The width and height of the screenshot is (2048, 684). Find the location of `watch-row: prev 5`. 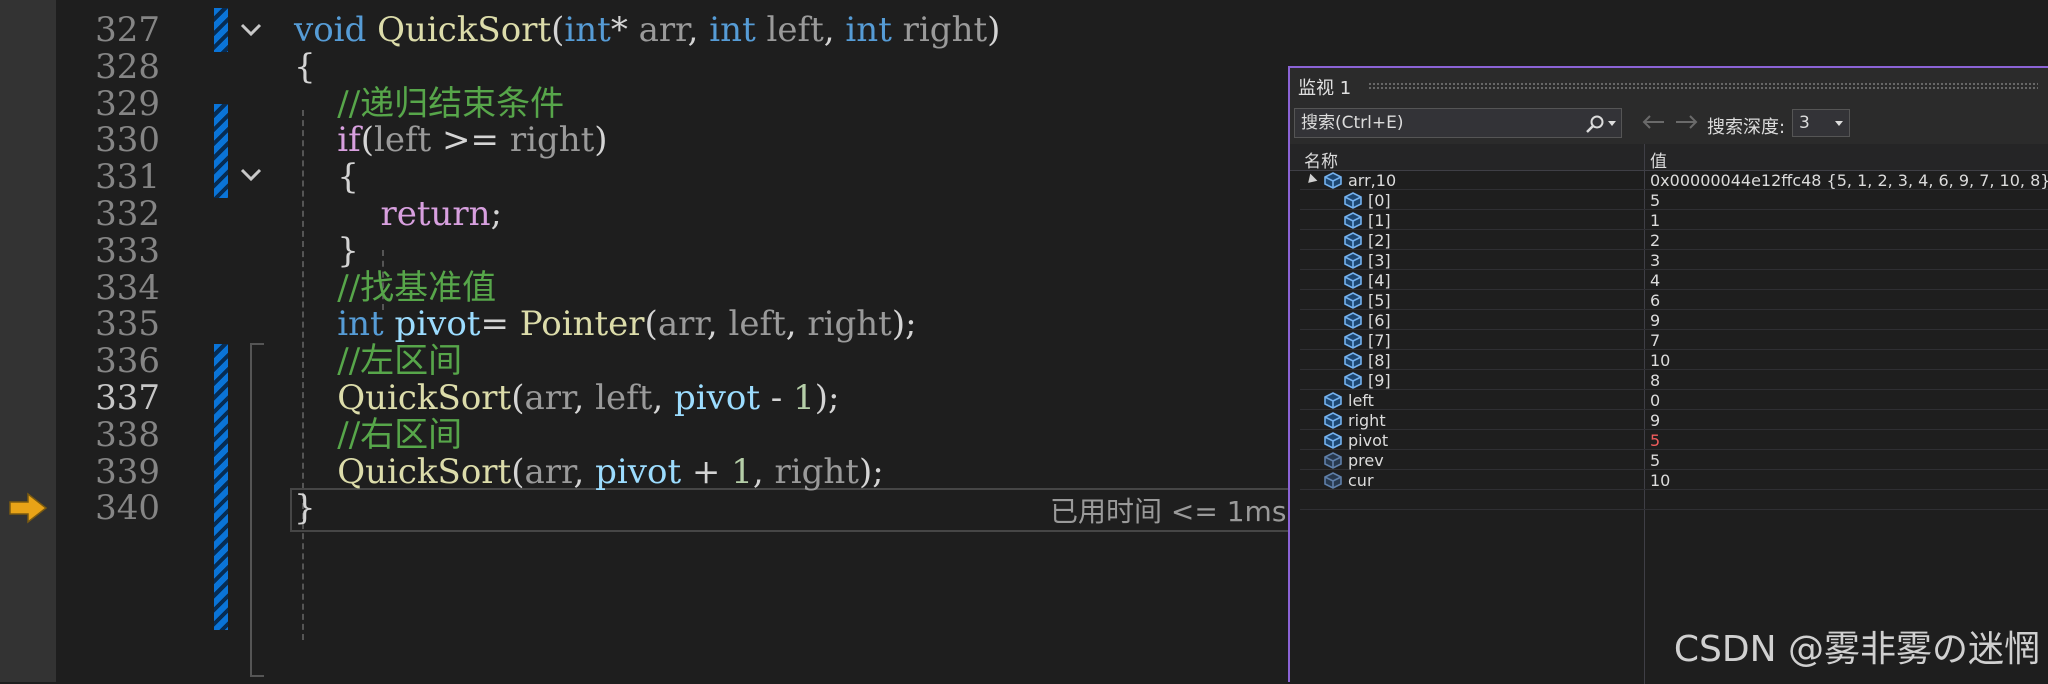

watch-row: prev 5 is located at coordinates (1674, 460).